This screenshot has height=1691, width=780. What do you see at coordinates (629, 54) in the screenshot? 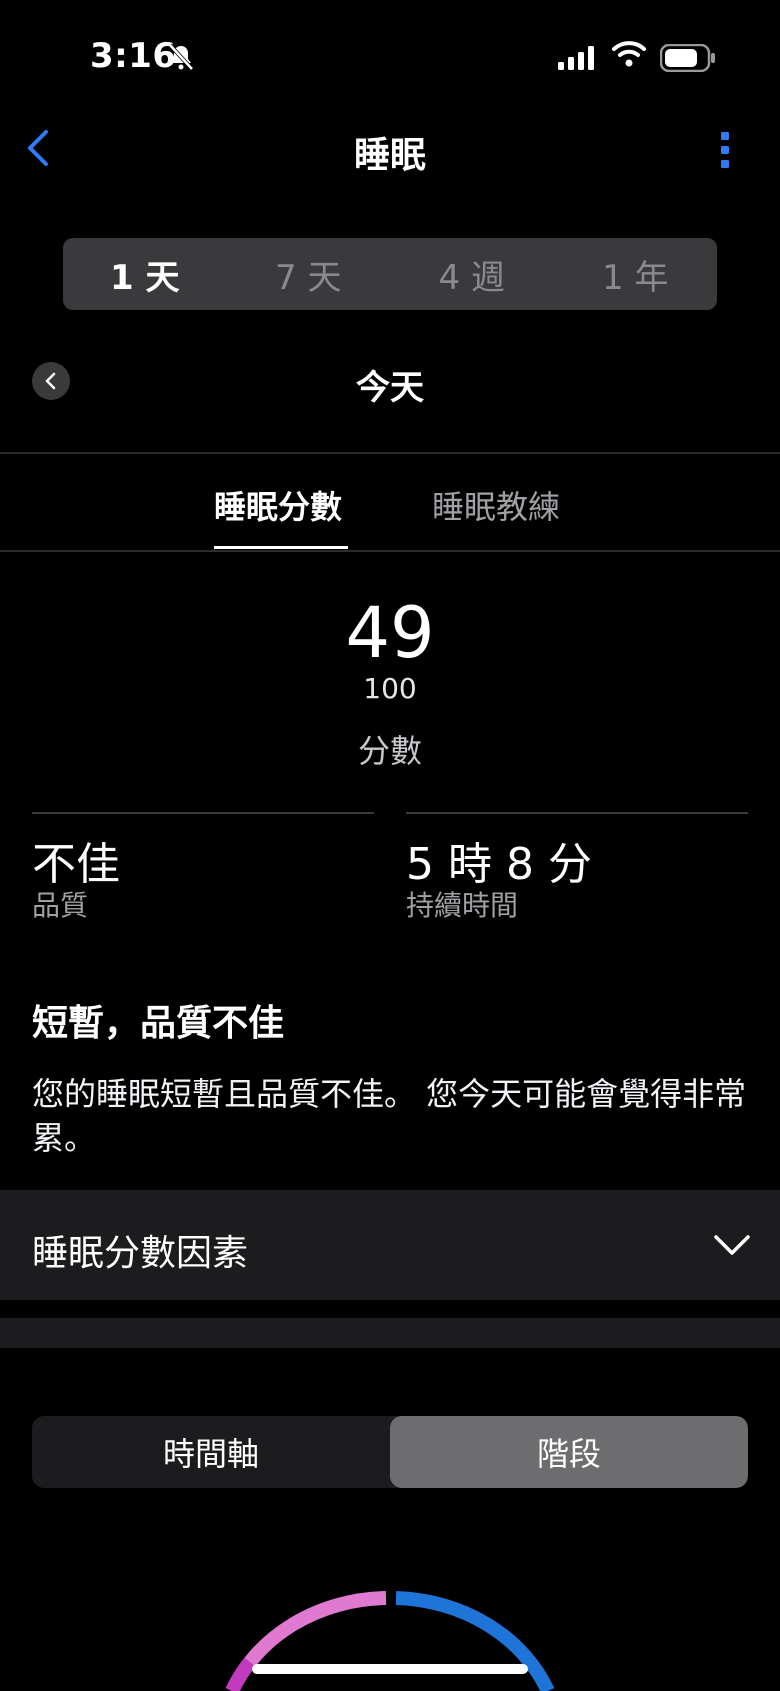
I see `wifi-icon` at bounding box center [629, 54].